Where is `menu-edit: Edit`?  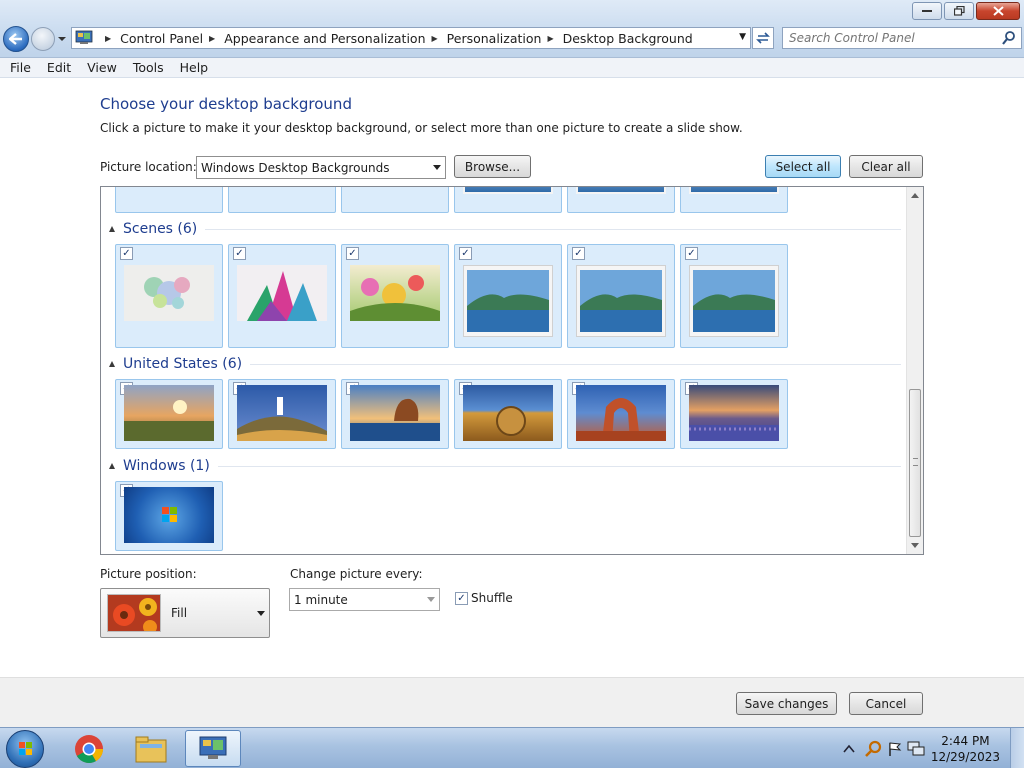
menu-edit: Edit is located at coordinates (59, 67).